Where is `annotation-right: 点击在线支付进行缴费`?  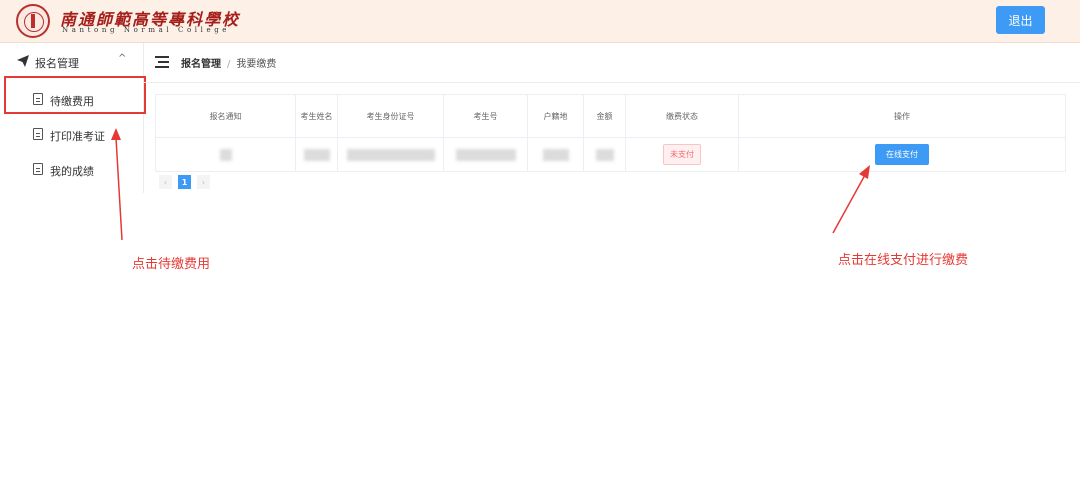
annotation-right: 点击在线支付进行缴费 is located at coordinates (903, 260).